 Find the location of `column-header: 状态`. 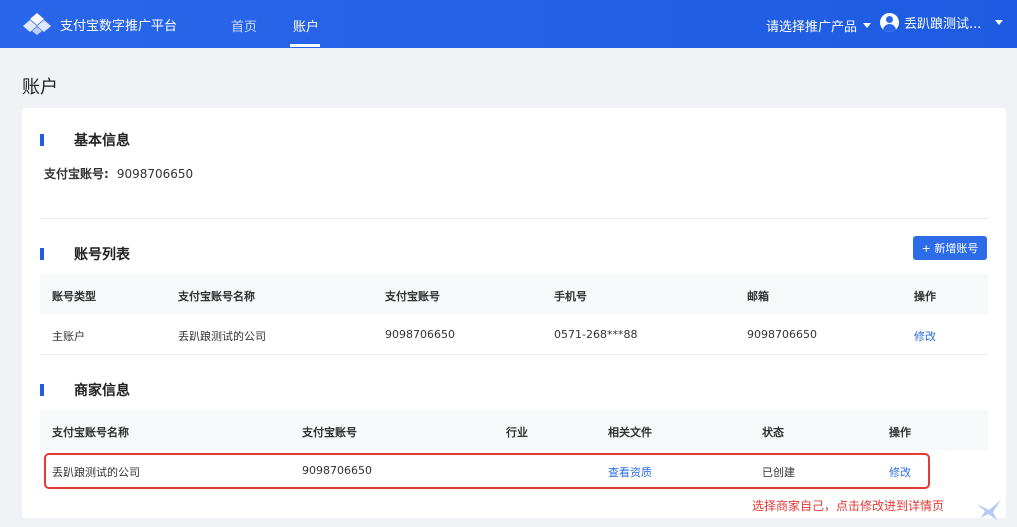

column-header: 状态 is located at coordinates (773, 432).